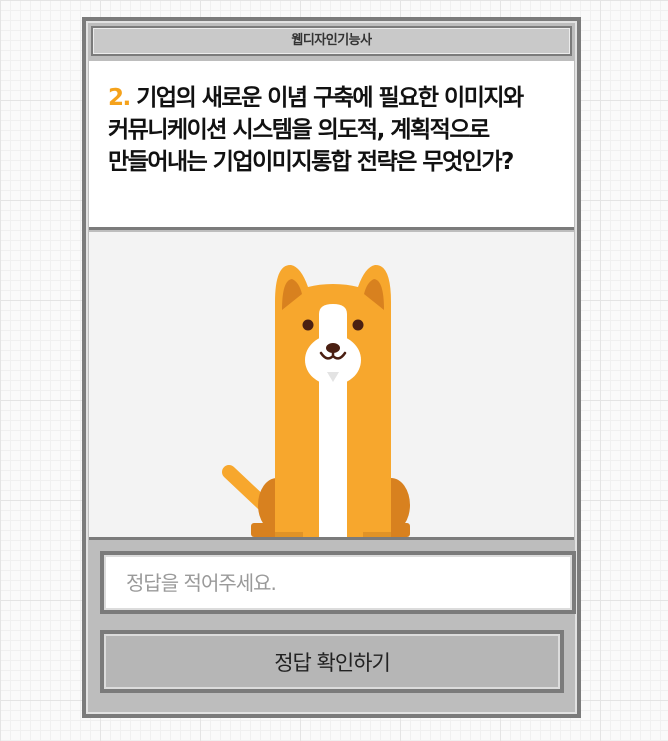 The height and width of the screenshot is (741, 668). What do you see at coordinates (119, 98) in the screenshot?
I see `question-number: 2.` at bounding box center [119, 98].